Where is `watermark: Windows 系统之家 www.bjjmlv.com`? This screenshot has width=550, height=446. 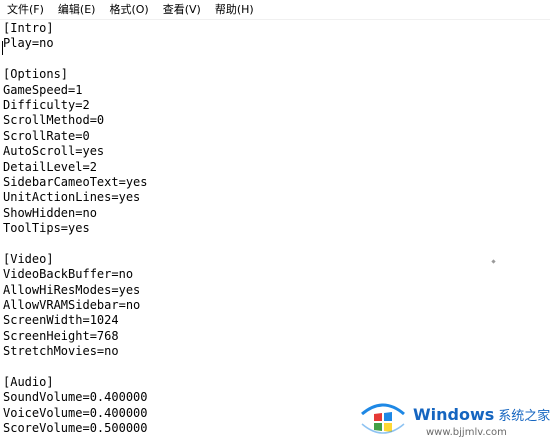
watermark: Windows 系统之家 www.bjjmlv.com is located at coordinates (455, 421).